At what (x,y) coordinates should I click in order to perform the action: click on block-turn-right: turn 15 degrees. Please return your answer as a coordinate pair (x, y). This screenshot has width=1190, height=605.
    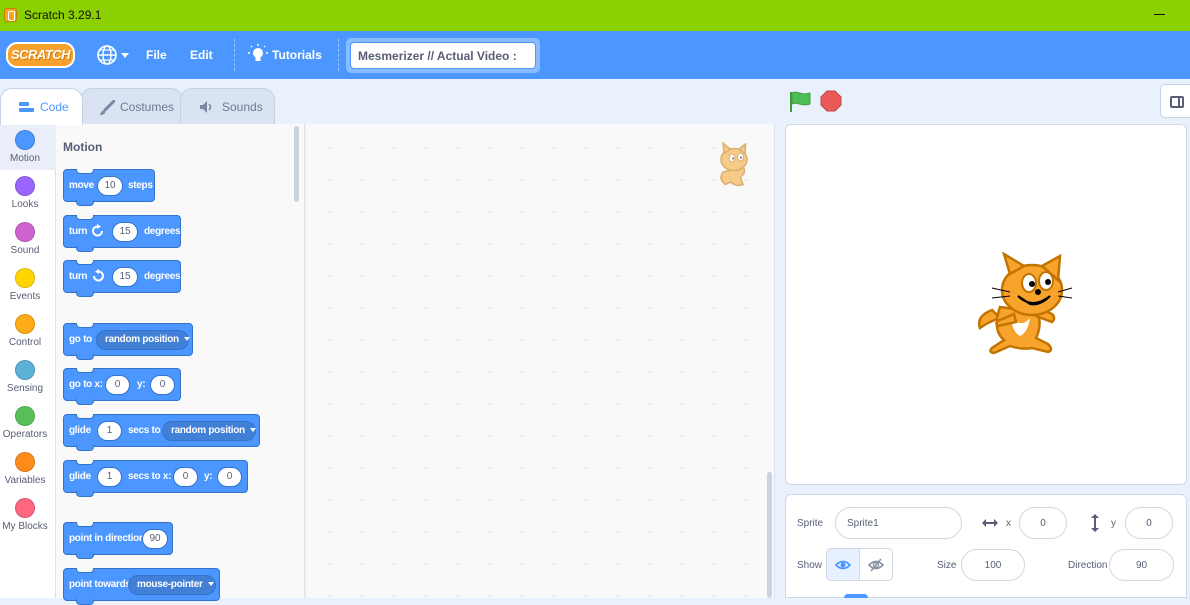
    Looking at the image, I should click on (122, 233).